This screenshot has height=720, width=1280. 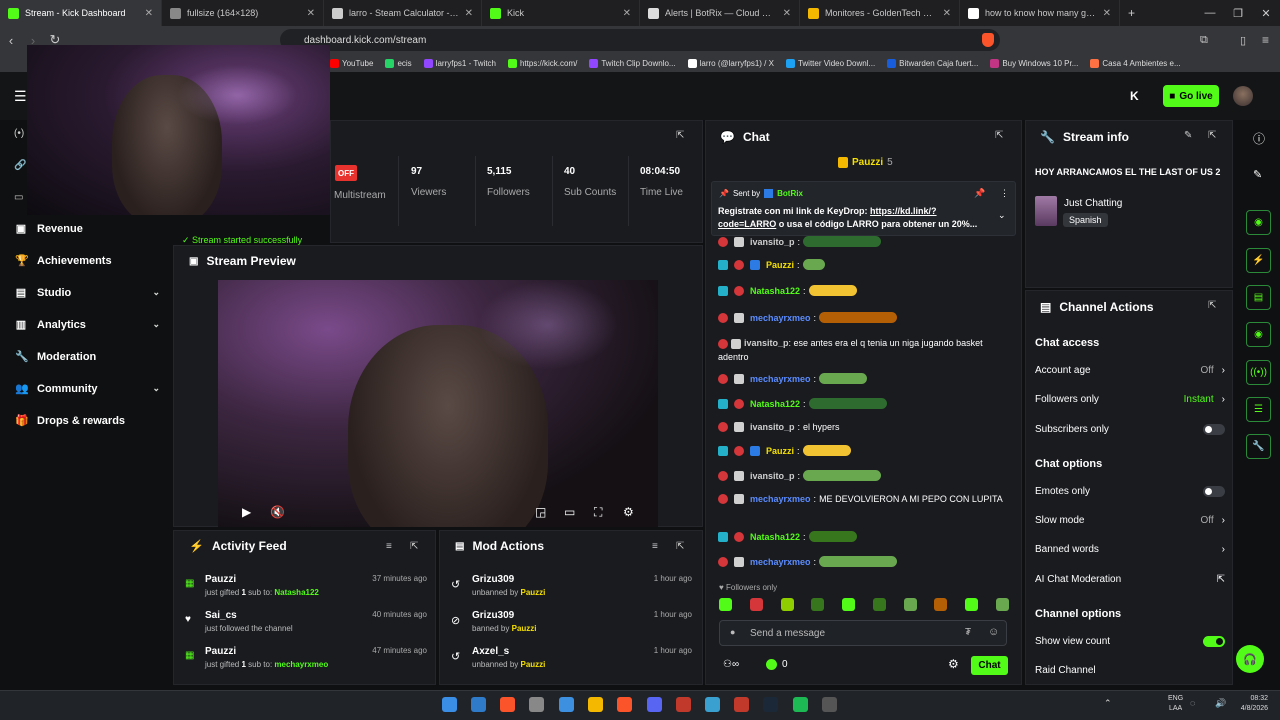 I want to click on bookmark-item: YouTube, so click(x=351, y=63).